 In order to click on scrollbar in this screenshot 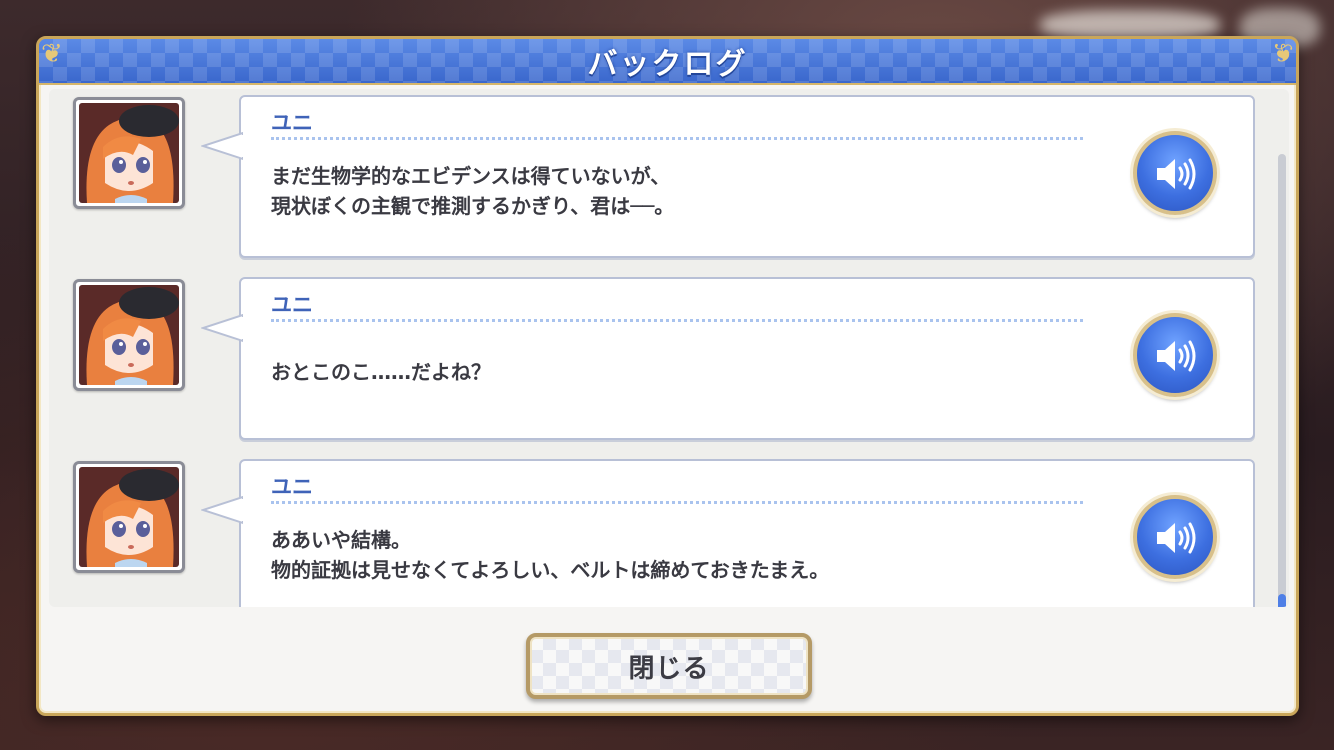, I will do `click(1282, 380)`.